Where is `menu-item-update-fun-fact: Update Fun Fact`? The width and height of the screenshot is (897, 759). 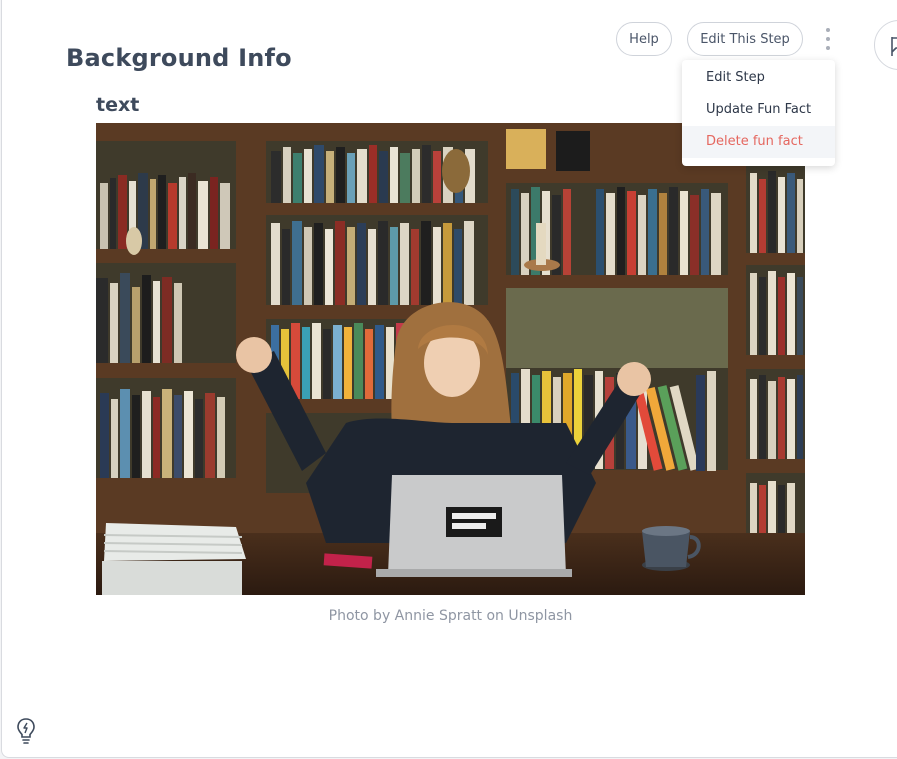 menu-item-update-fun-fact: Update Fun Fact is located at coordinates (758, 110).